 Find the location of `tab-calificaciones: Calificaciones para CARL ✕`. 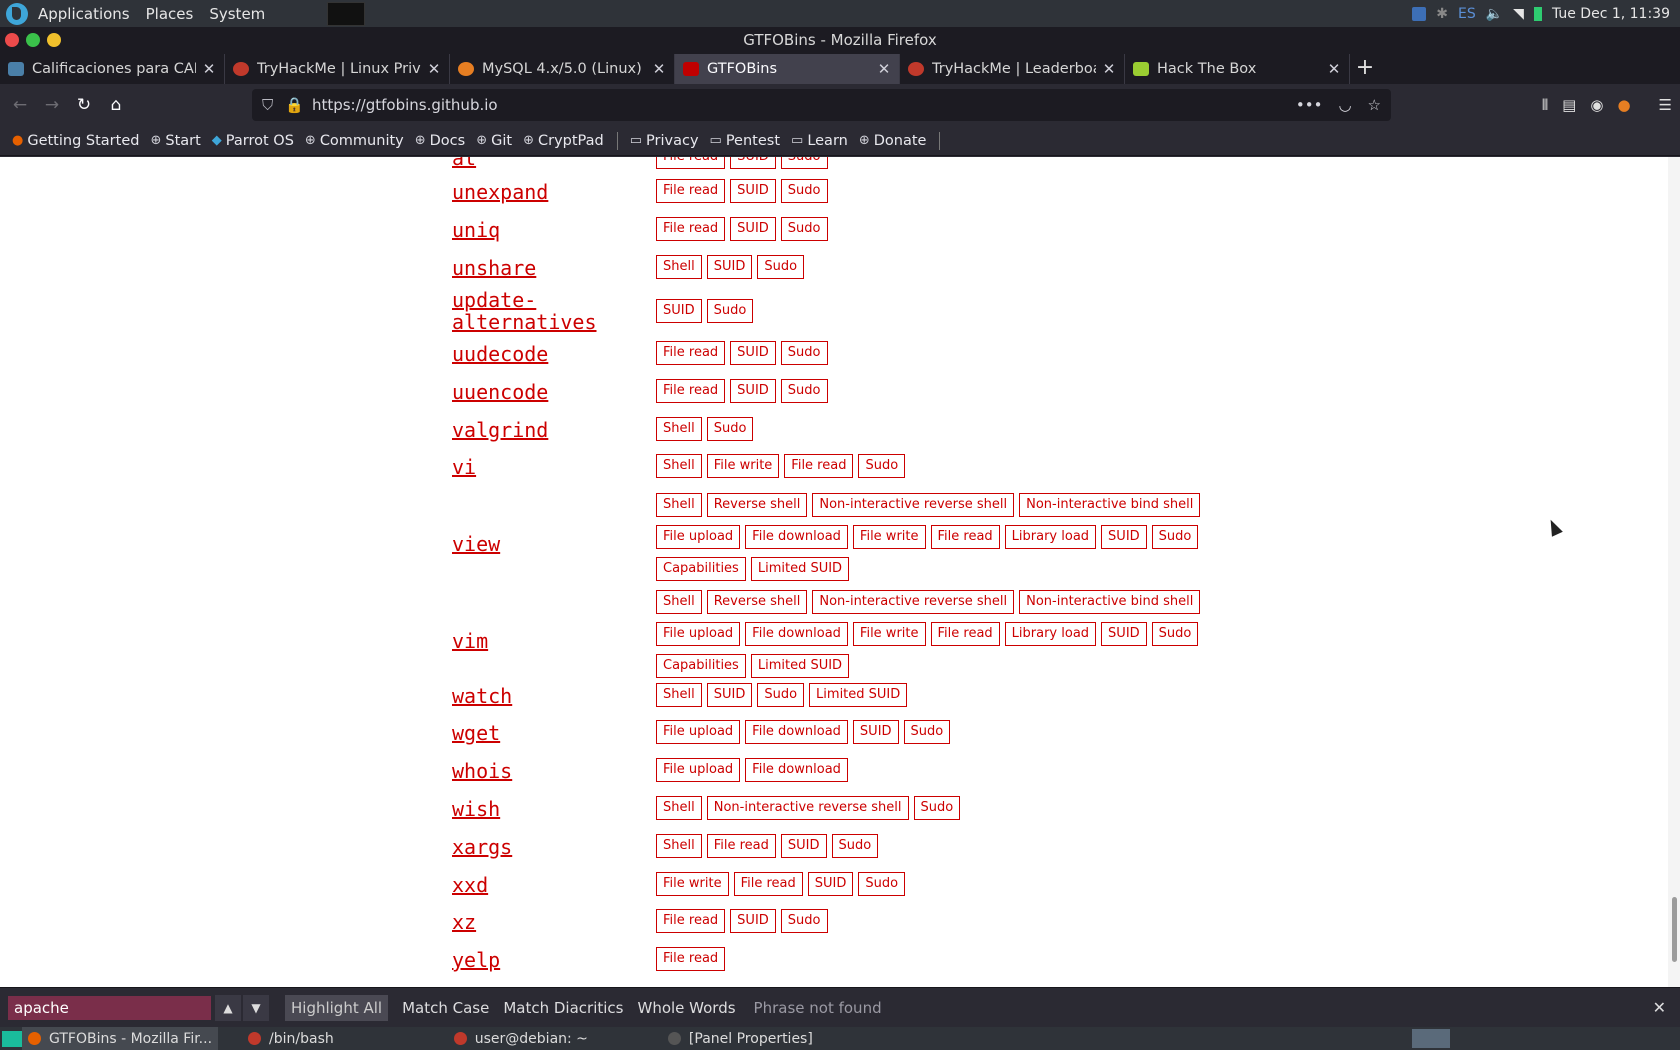

tab-calificaciones: Calificaciones para CARL ✕ is located at coordinates (112, 69).